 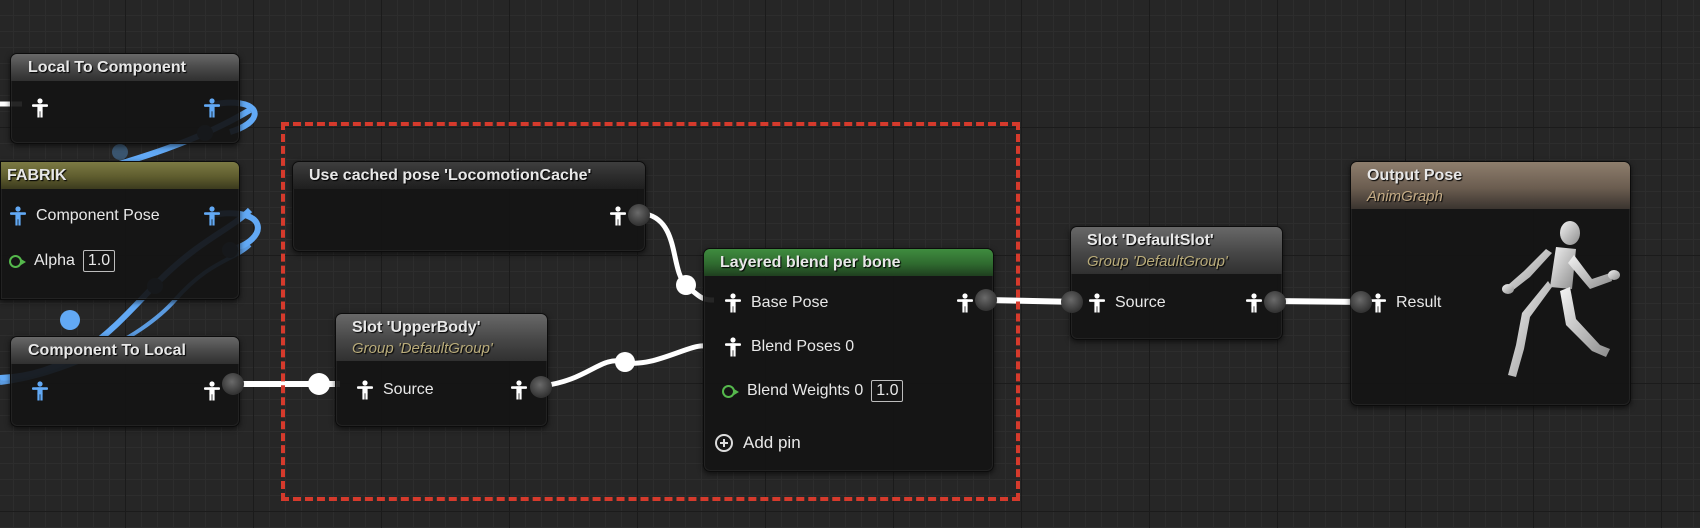 What do you see at coordinates (1405, 196) in the screenshot?
I see `node-subtitle: AnimGraph` at bounding box center [1405, 196].